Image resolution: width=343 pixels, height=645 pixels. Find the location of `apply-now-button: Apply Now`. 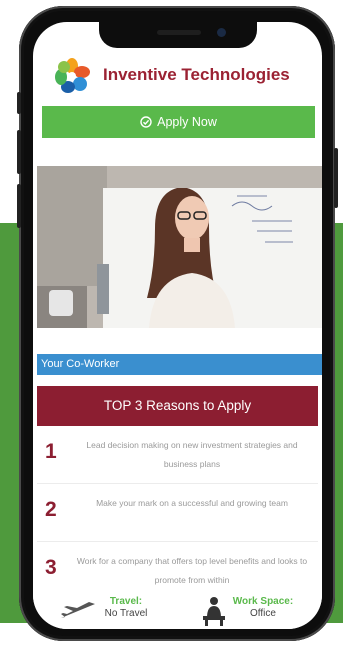

apply-now-button: Apply Now is located at coordinates (178, 122).